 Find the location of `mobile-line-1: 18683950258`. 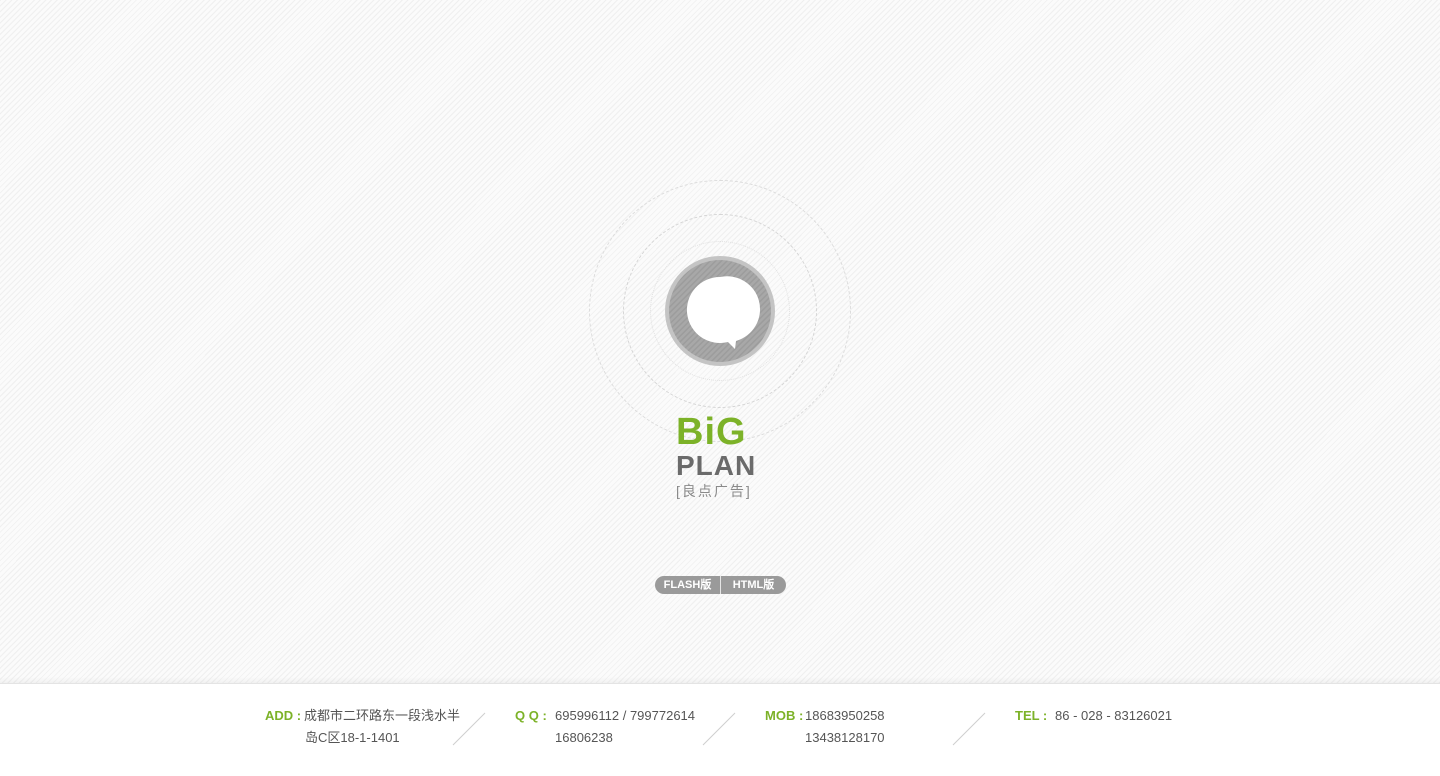

mobile-line-1: 18683950258 is located at coordinates (845, 715).